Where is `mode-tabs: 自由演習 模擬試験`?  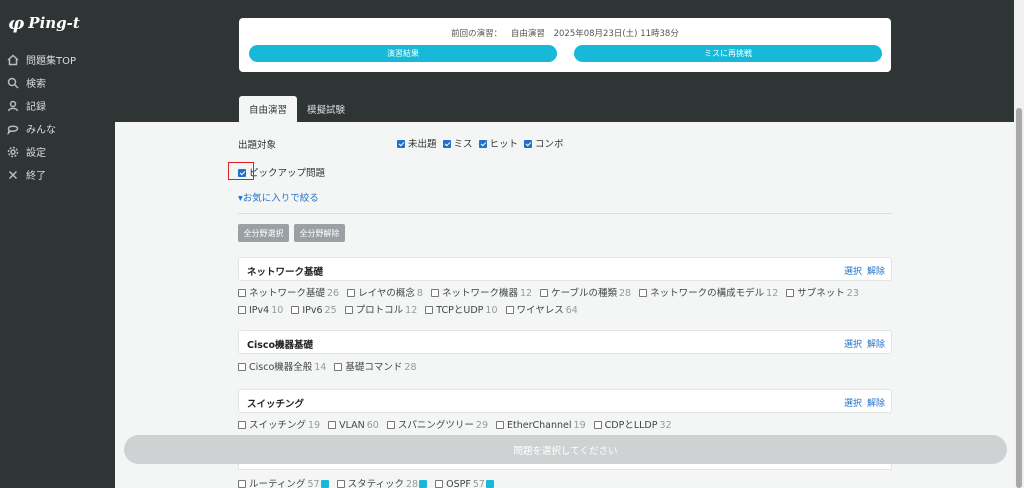 mode-tabs: 自由演習 模擬試験 is located at coordinates (297, 109).